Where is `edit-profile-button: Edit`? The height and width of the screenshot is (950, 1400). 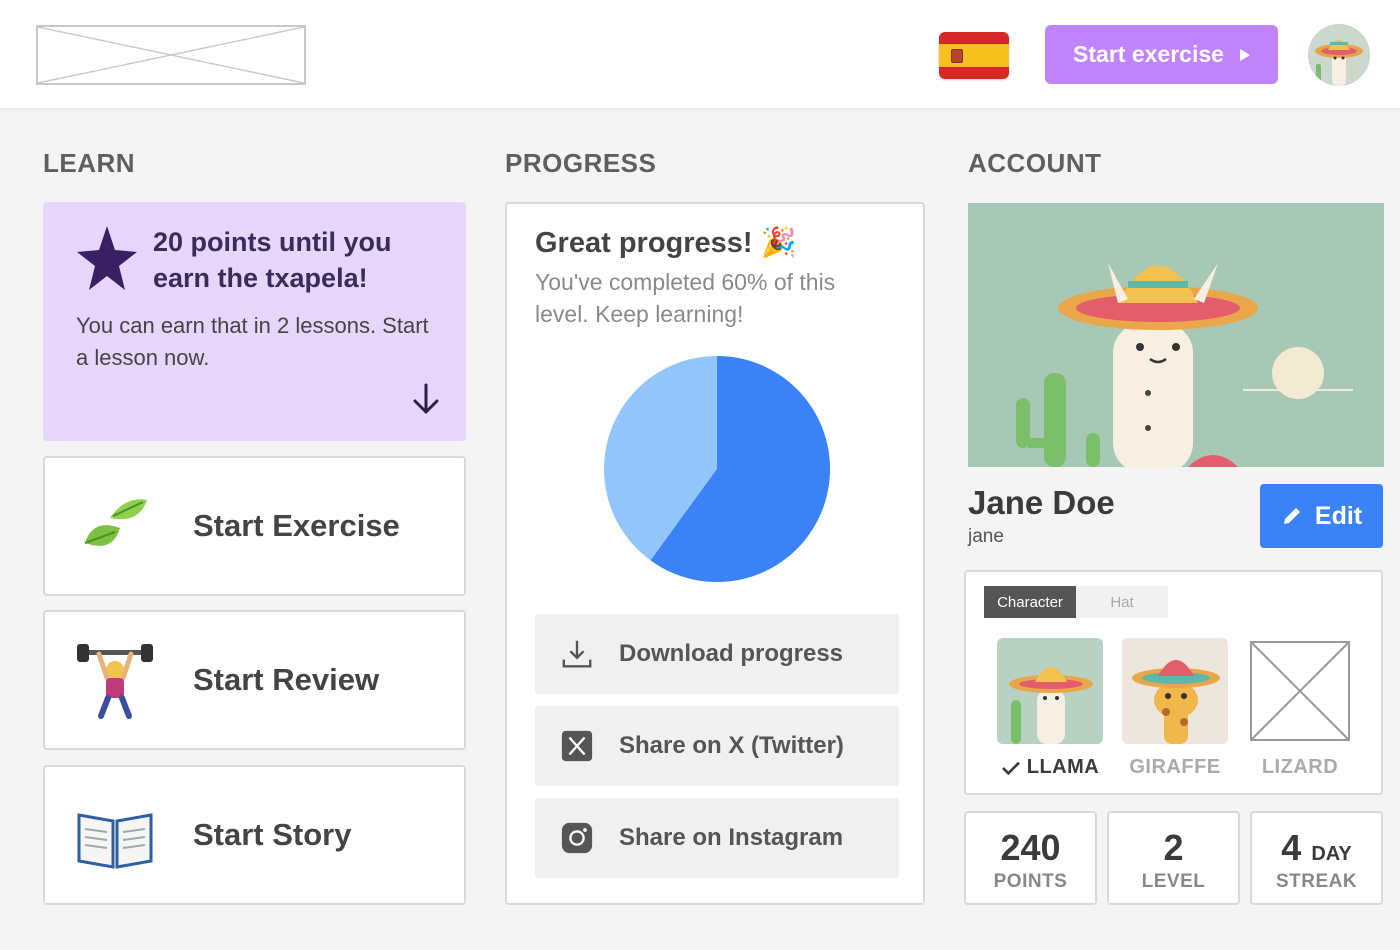
edit-profile-button: Edit is located at coordinates (1321, 516).